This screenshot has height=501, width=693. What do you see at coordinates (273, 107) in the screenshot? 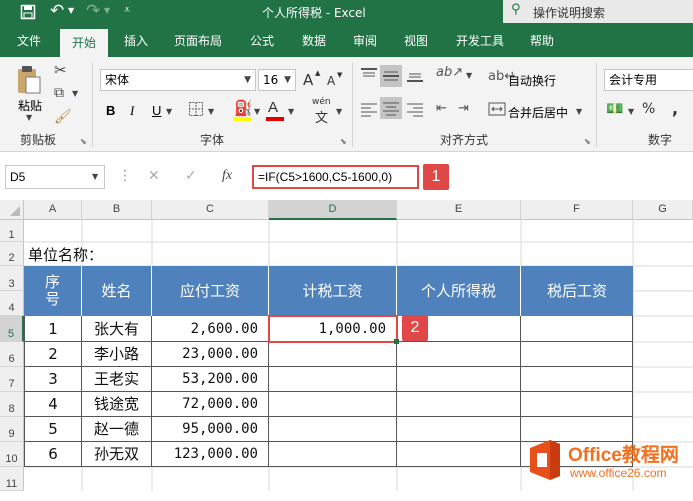
I see `font-color-icon: A` at bounding box center [273, 107].